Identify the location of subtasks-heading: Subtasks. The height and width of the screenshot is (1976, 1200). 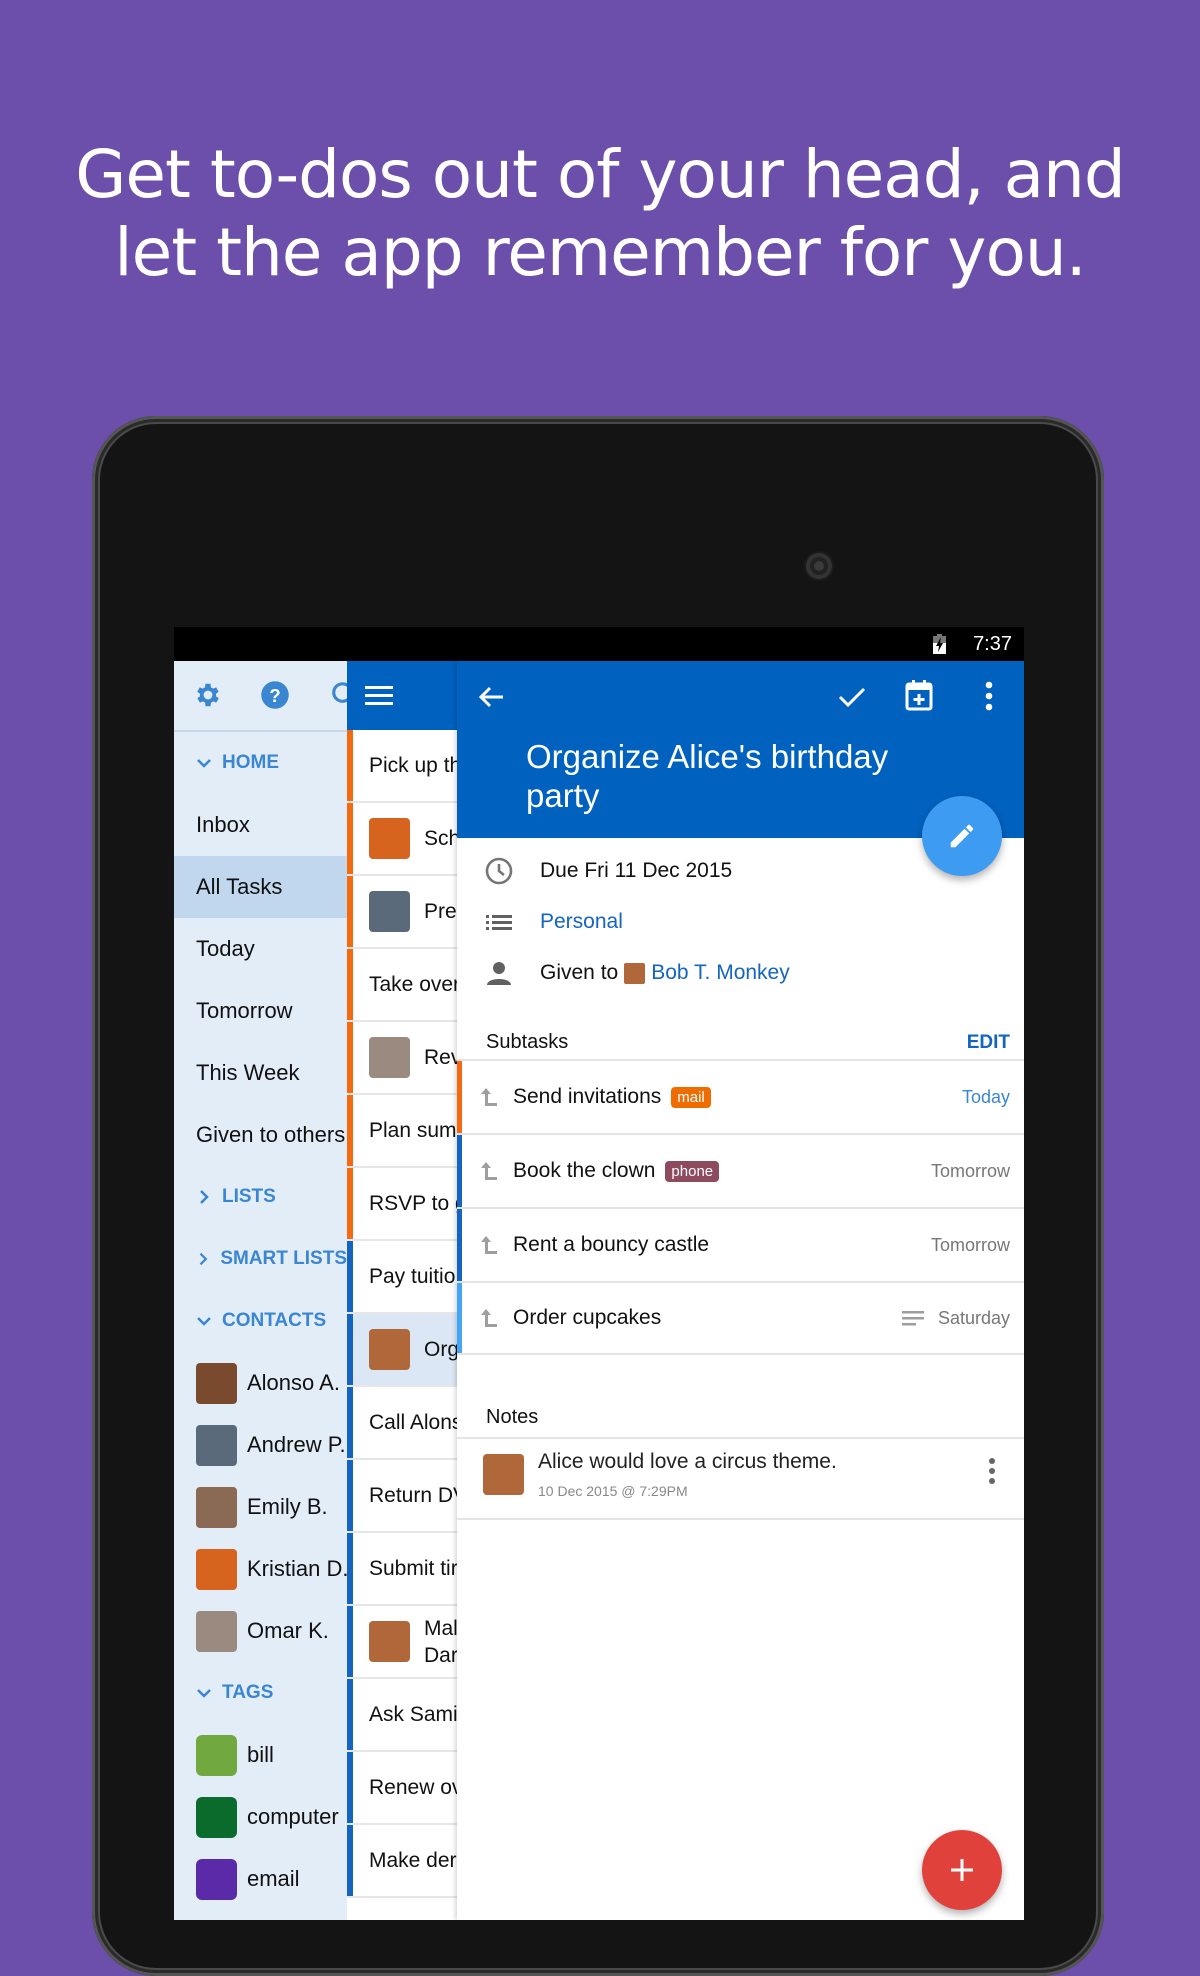
(527, 1042).